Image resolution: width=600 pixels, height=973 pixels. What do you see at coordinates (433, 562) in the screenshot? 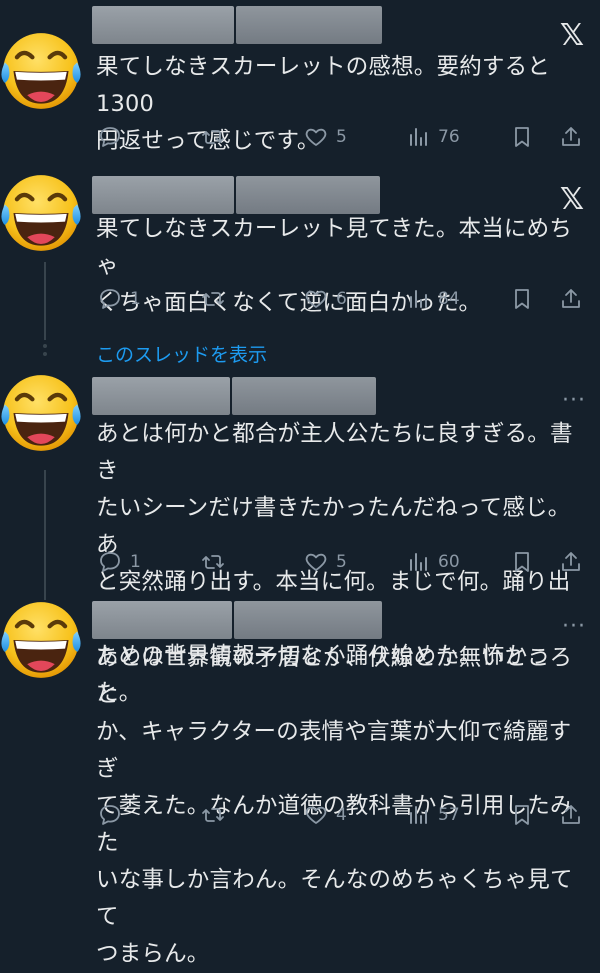
I see `views-button: 60` at bounding box center [433, 562].